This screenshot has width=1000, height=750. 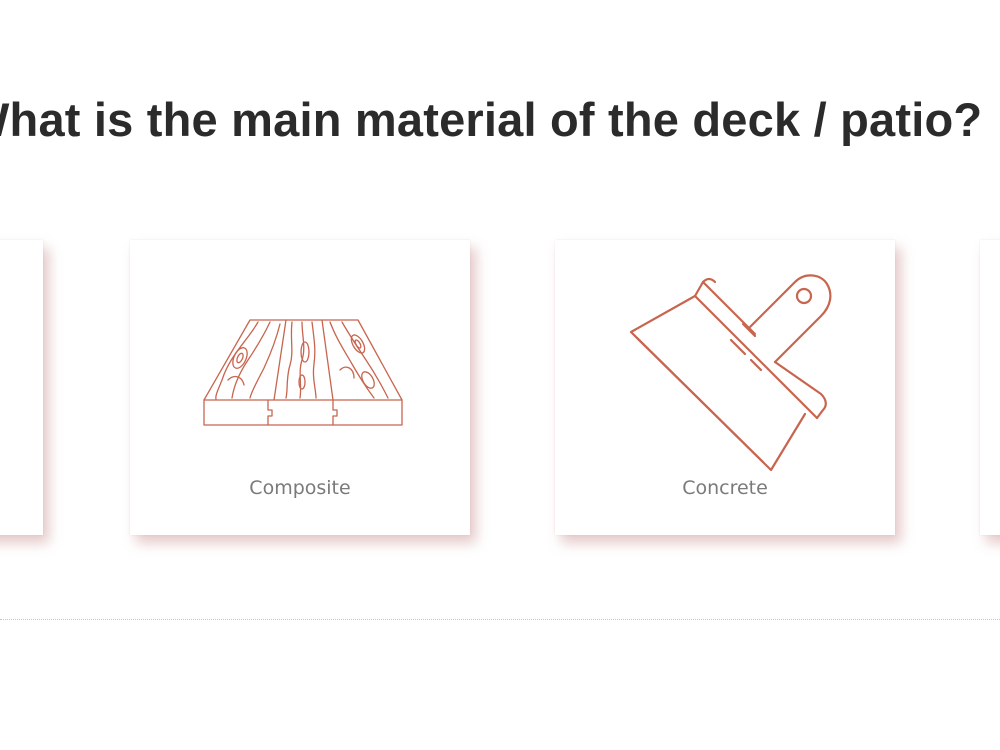 I want to click on section-divider, so click(x=500, y=619).